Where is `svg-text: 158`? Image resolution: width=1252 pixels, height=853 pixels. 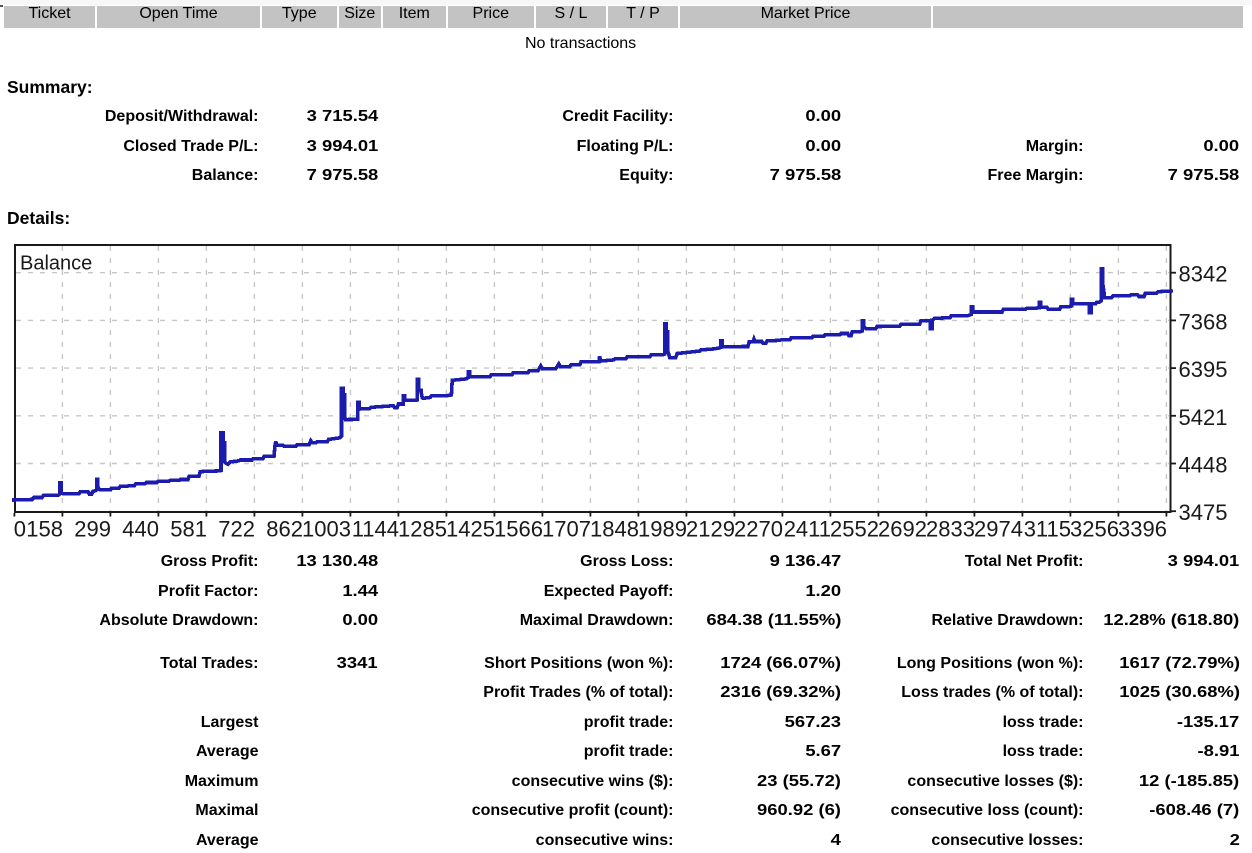
svg-text: 158 is located at coordinates (44, 529).